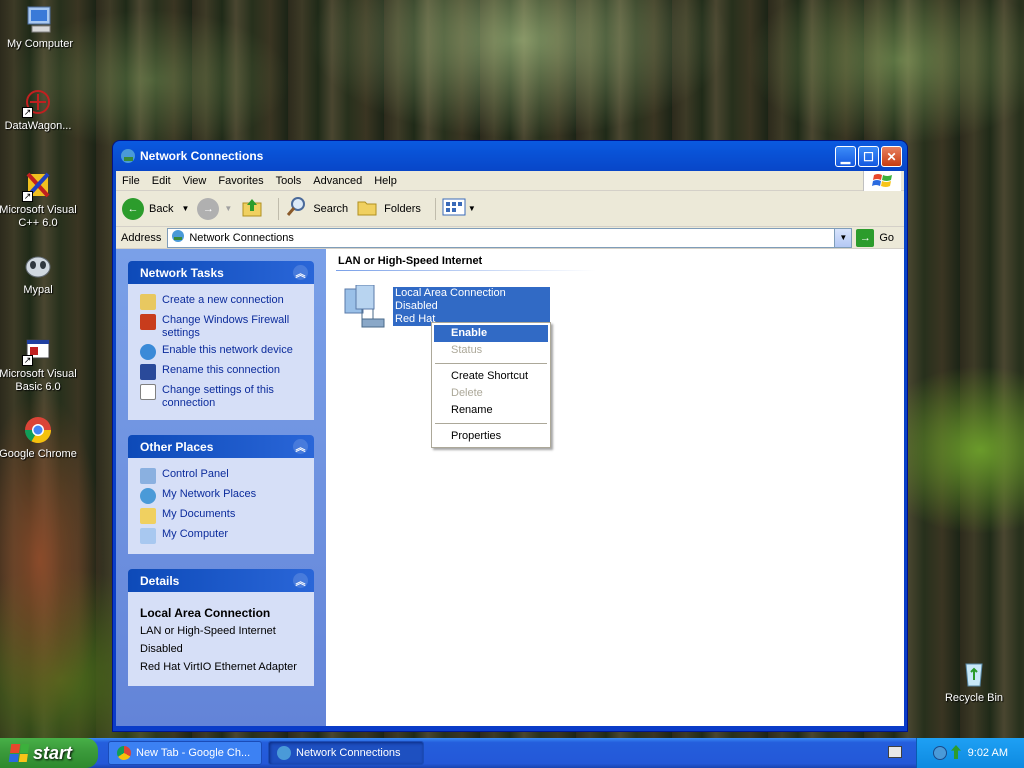  I want to click on folders-label: Folders, so click(402, 208).